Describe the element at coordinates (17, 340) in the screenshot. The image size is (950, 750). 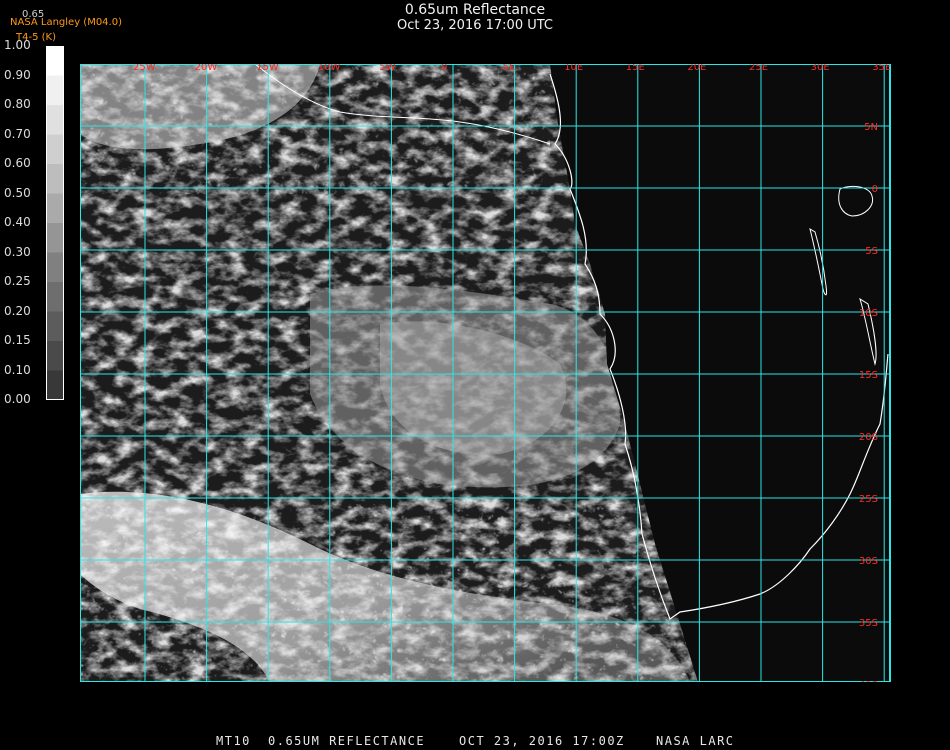
I see `colorbar-label: 0.15` at that location.